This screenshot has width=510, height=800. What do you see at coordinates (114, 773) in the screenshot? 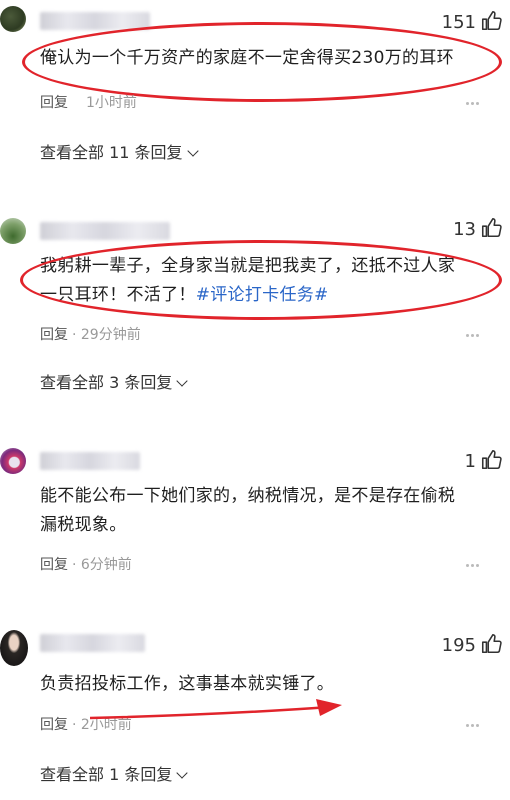
I see `view-all-replies: 查看全部 1 条回复` at bounding box center [114, 773].